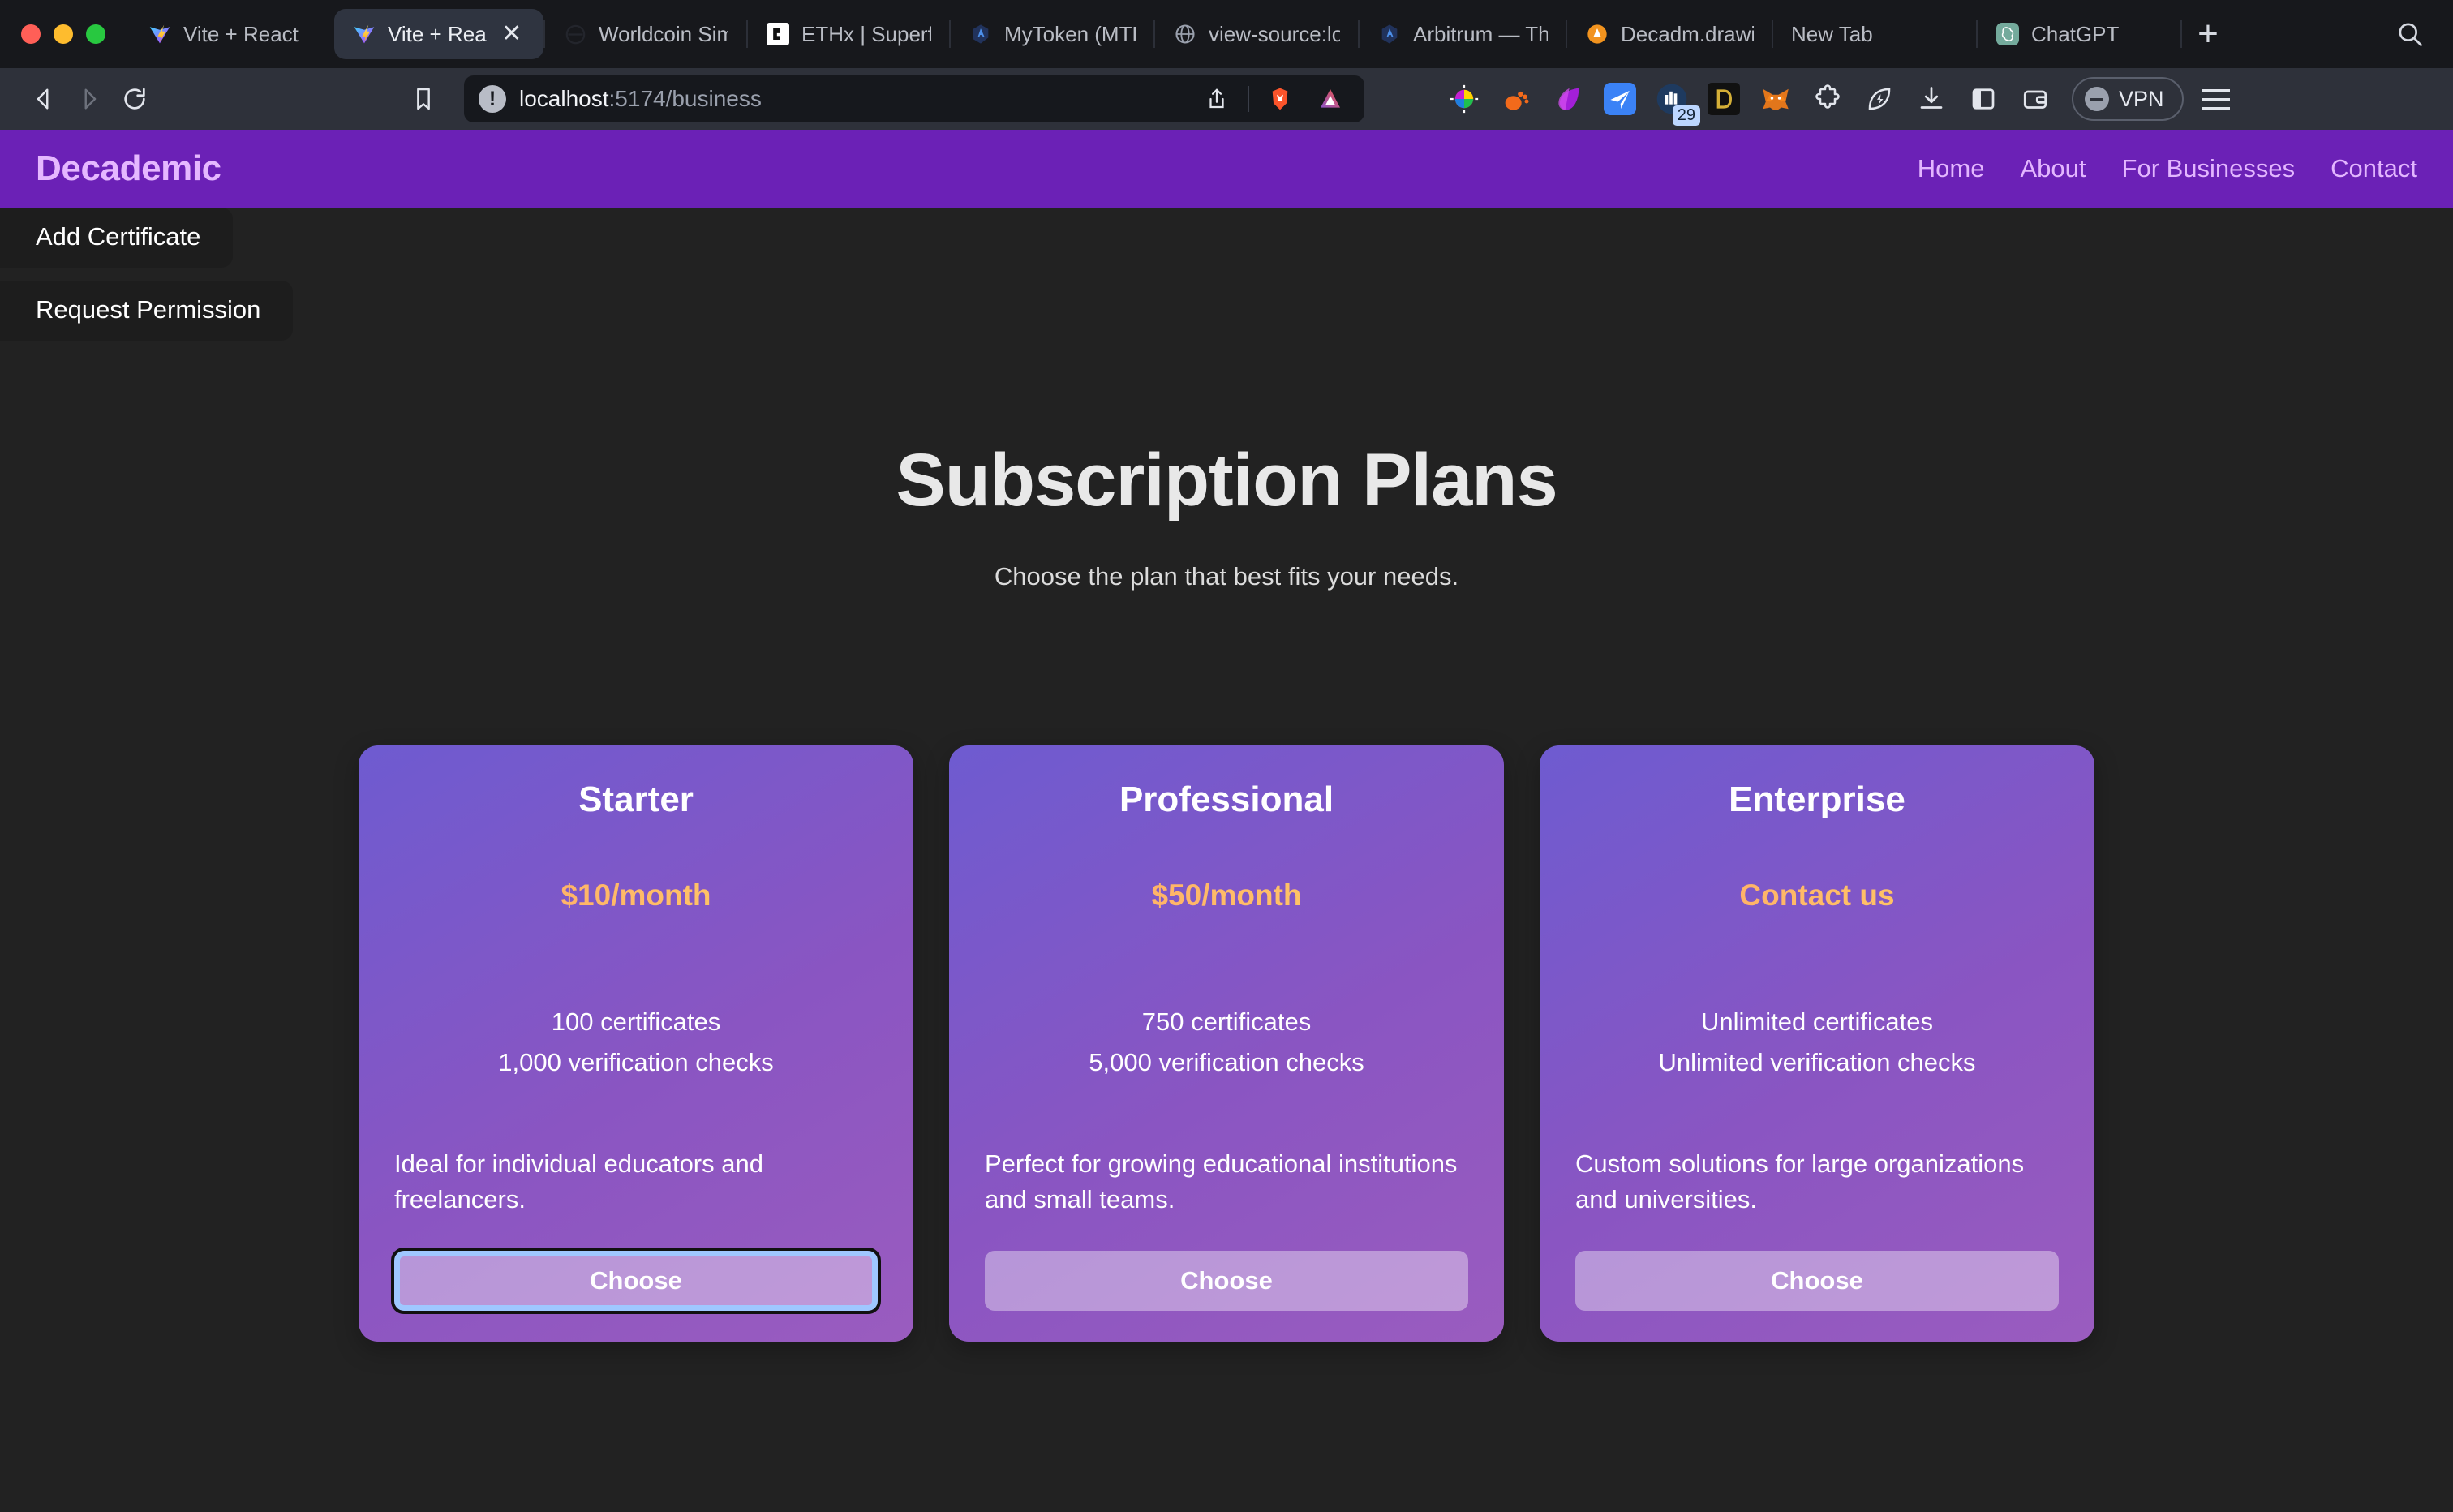 Image resolution: width=2453 pixels, height=1512 pixels. I want to click on vpn-button: VPN, so click(2128, 99).